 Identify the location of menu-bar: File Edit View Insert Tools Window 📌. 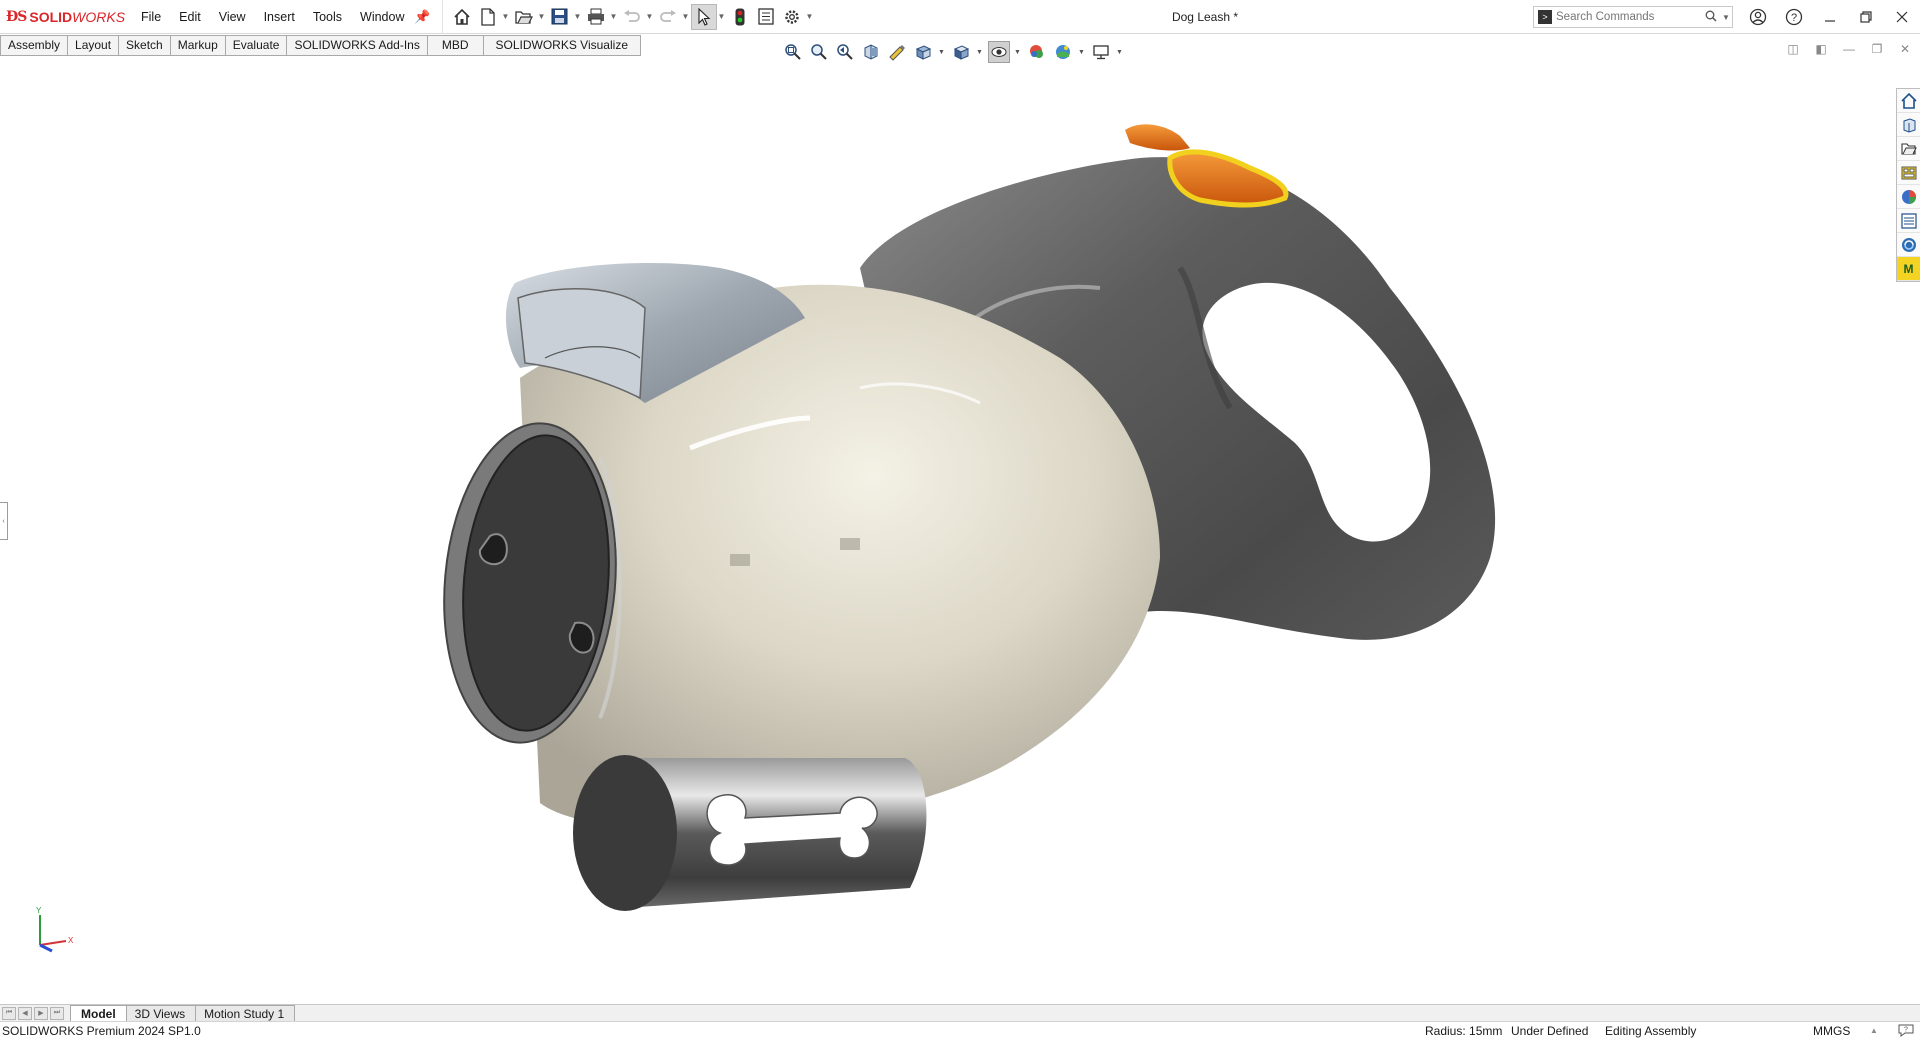
(287, 17).